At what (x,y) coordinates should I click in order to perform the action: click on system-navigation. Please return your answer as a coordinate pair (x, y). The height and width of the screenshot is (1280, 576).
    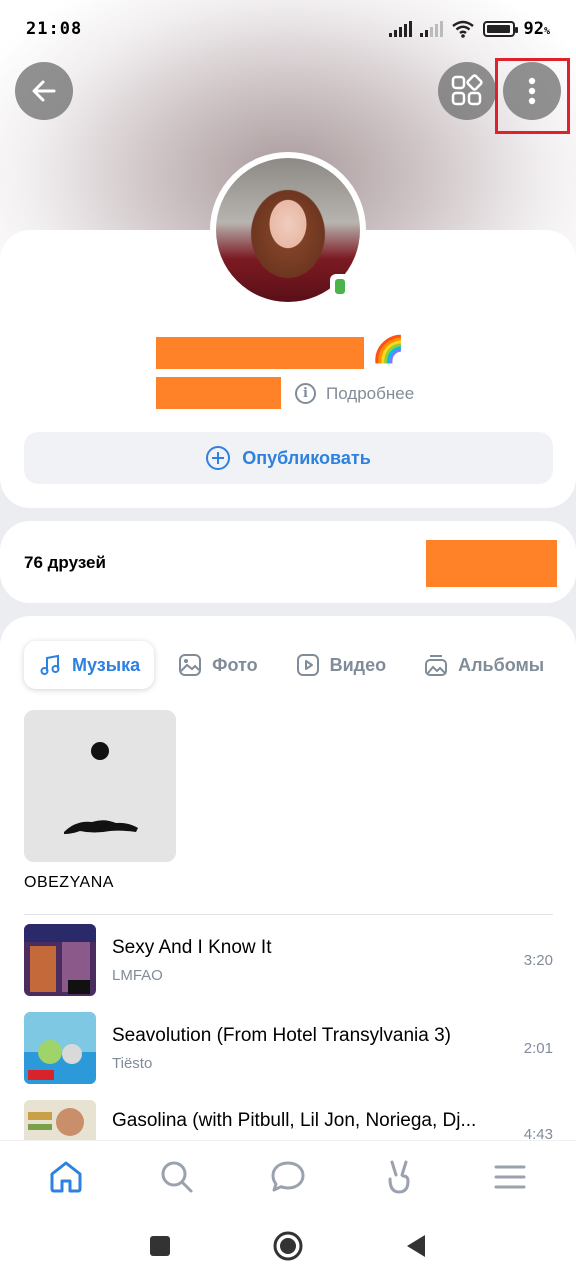
    Looking at the image, I should click on (288, 1246).